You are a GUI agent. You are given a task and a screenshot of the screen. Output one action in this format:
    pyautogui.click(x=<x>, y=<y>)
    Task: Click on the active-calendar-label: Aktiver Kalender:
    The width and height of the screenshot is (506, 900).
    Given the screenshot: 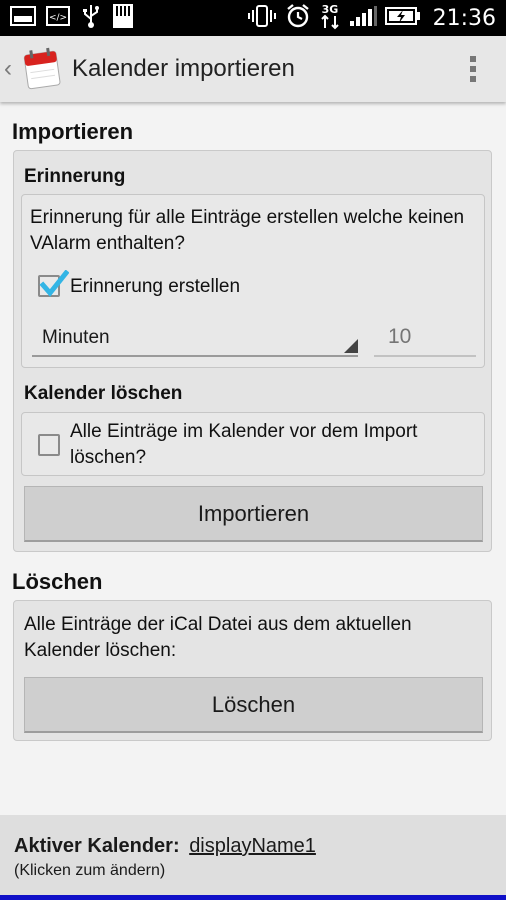 What is the action you would take?
    pyautogui.click(x=97, y=846)
    